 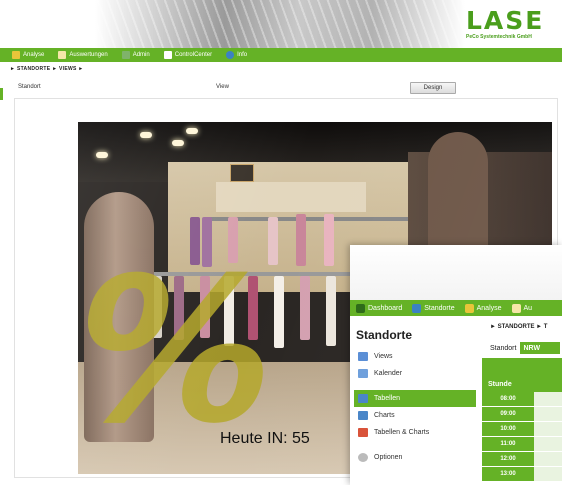 I want to click on table-icon, so click(x=363, y=398).